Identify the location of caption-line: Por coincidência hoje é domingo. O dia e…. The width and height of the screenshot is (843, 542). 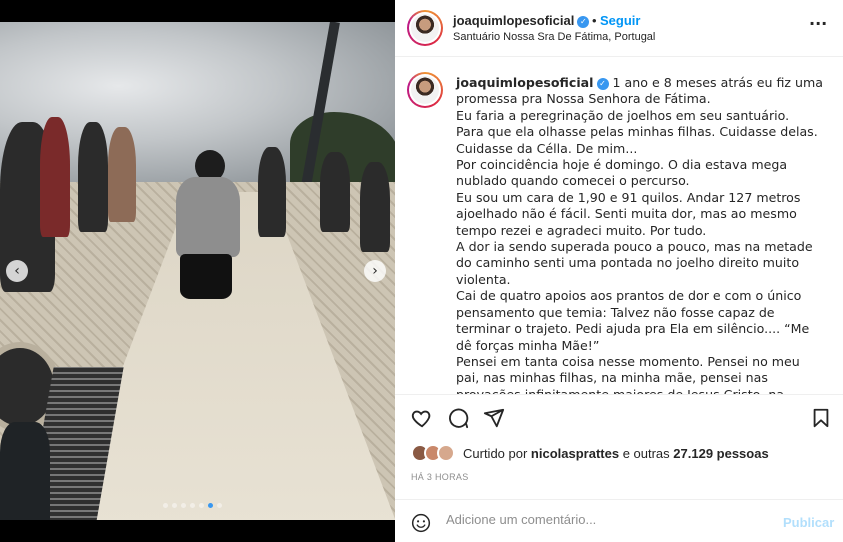
(622, 173).